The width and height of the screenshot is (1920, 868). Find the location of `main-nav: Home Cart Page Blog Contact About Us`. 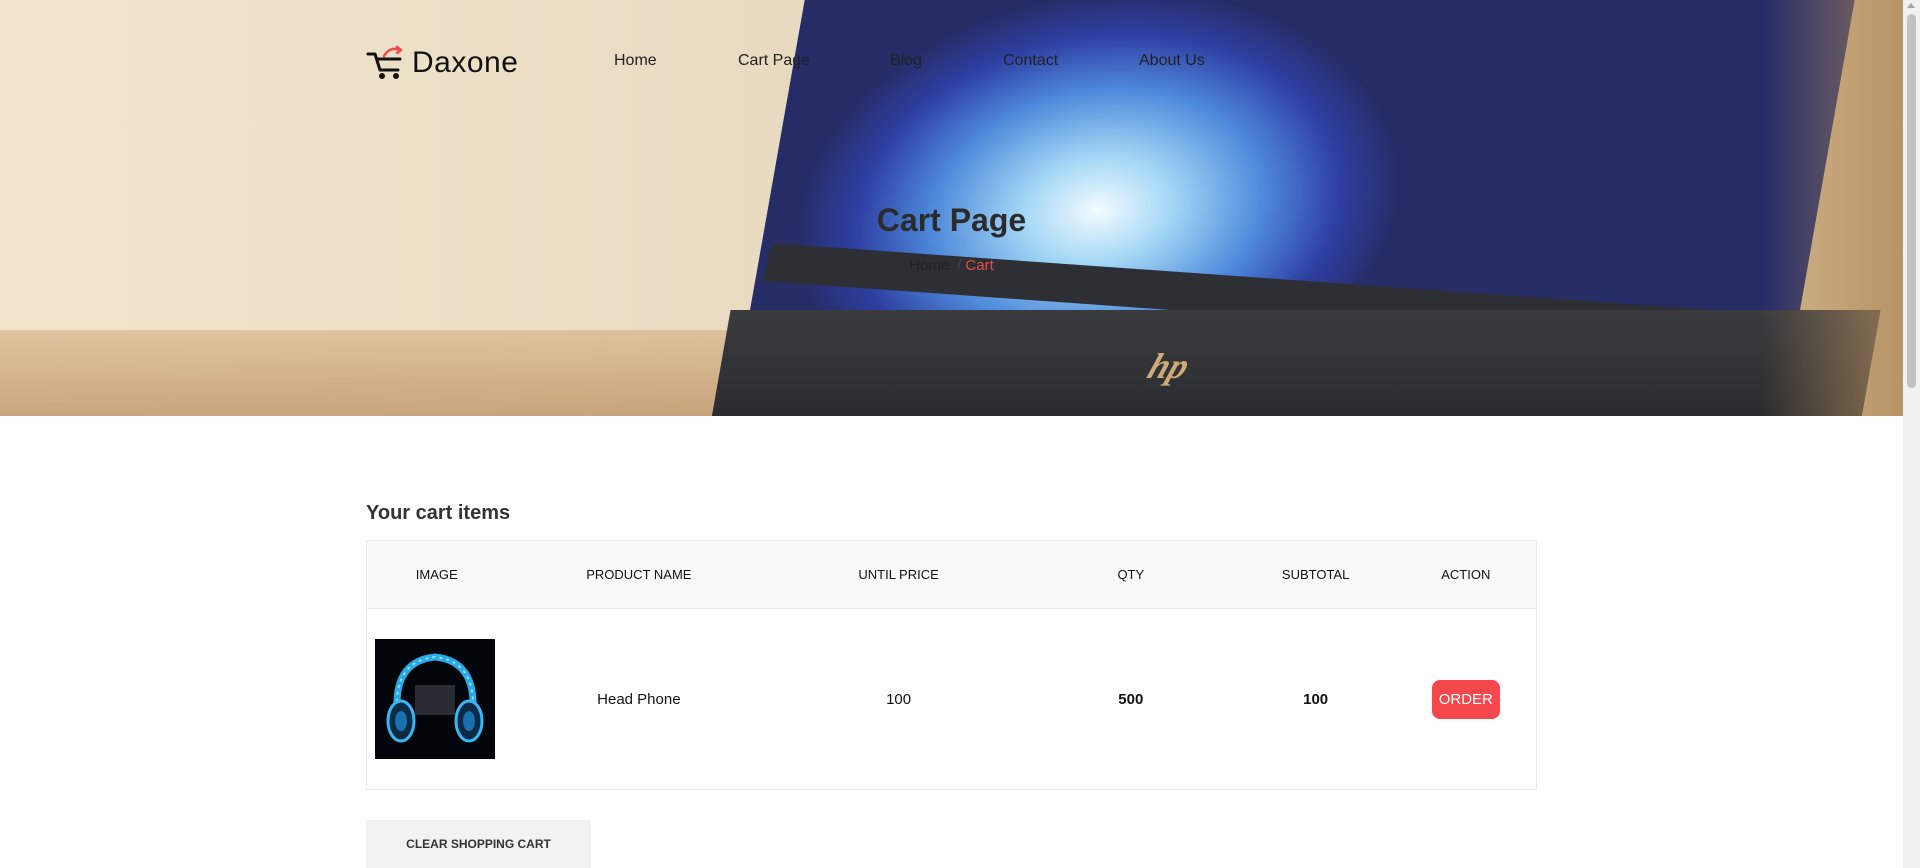

main-nav: Home Cart Page Blog Contact About Us is located at coordinates (909, 61).